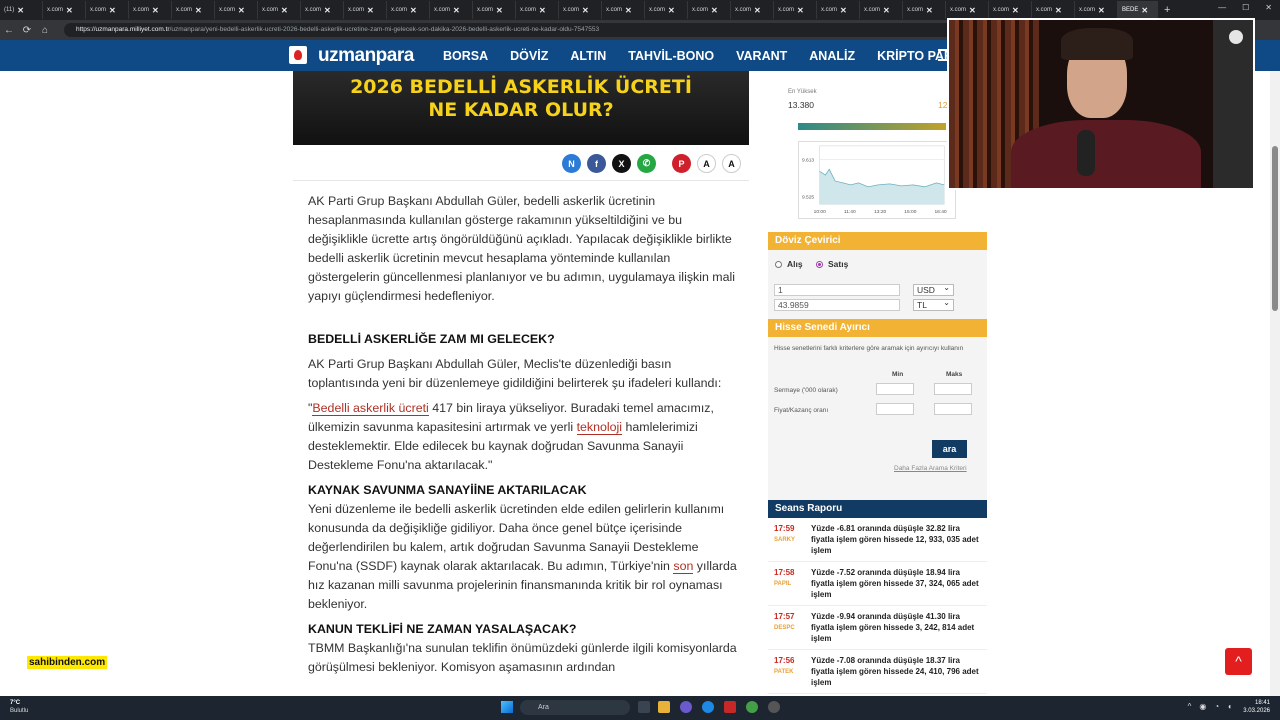  I want to click on maximize-icon: ☐, so click(1245, 7).